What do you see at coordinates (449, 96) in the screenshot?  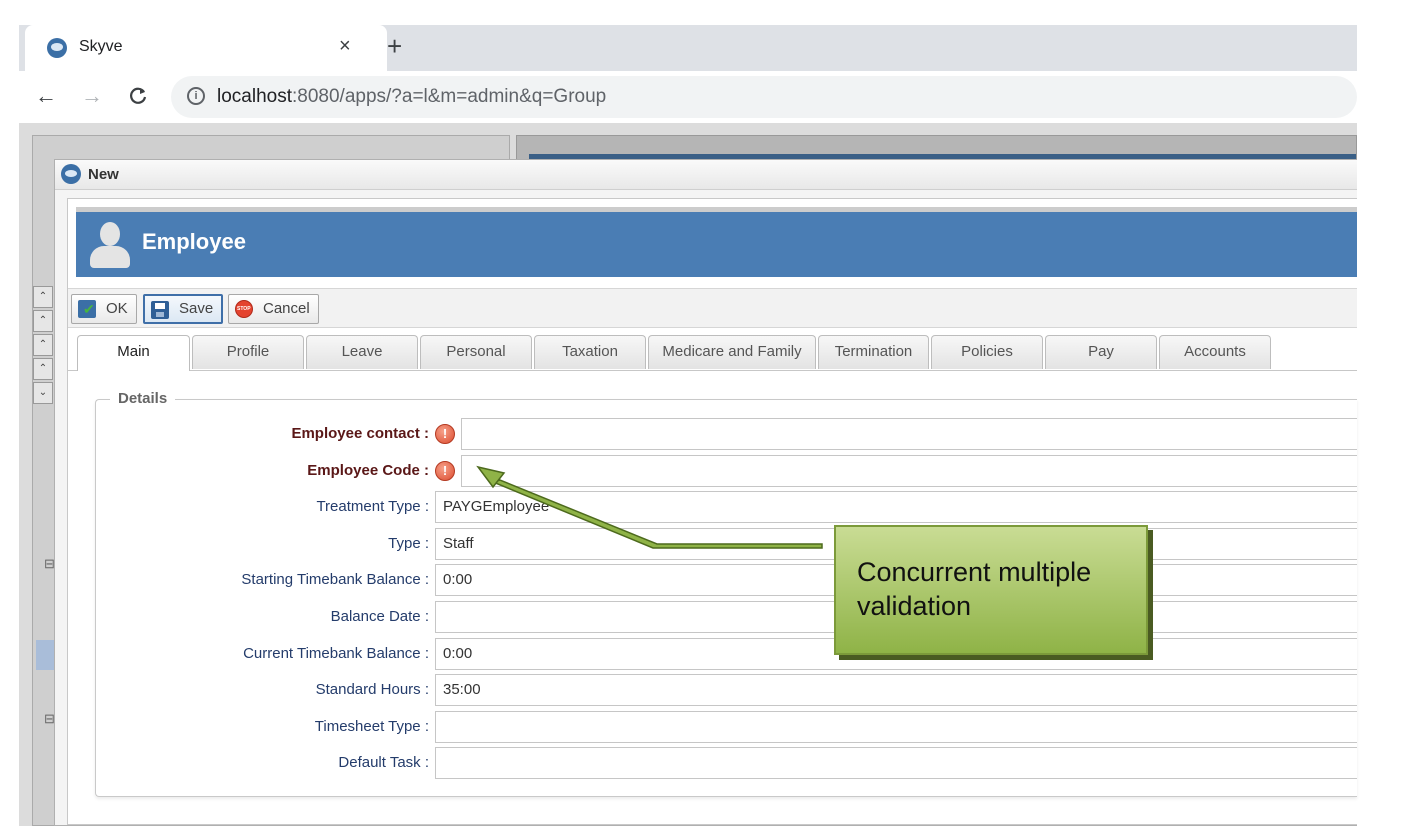 I see `url-path: :8080/apps/?a=l&m=admin&q=Group` at bounding box center [449, 96].